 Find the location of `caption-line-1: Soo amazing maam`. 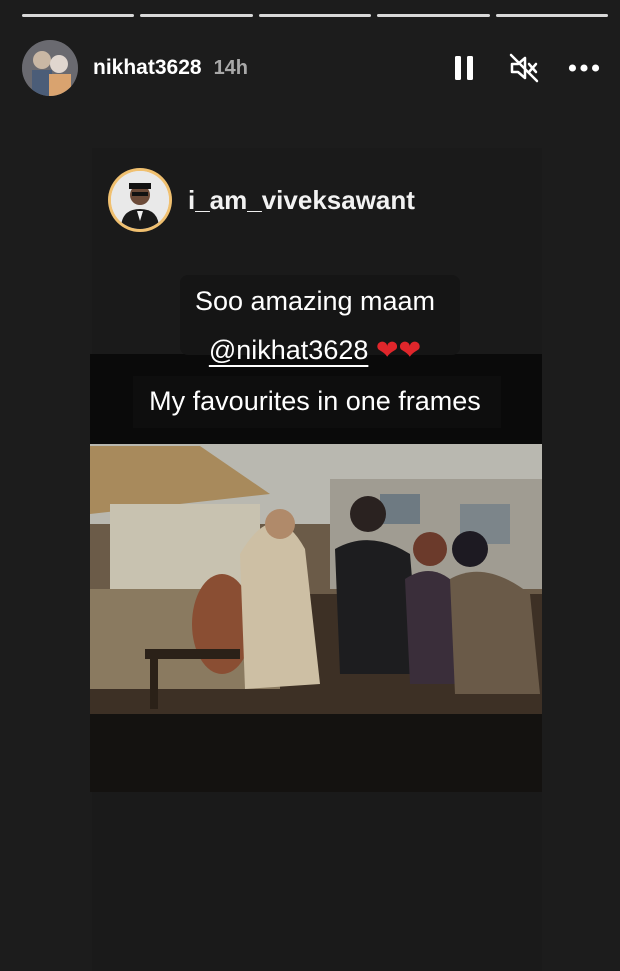

caption-line-1: Soo amazing maam is located at coordinates (315, 301).